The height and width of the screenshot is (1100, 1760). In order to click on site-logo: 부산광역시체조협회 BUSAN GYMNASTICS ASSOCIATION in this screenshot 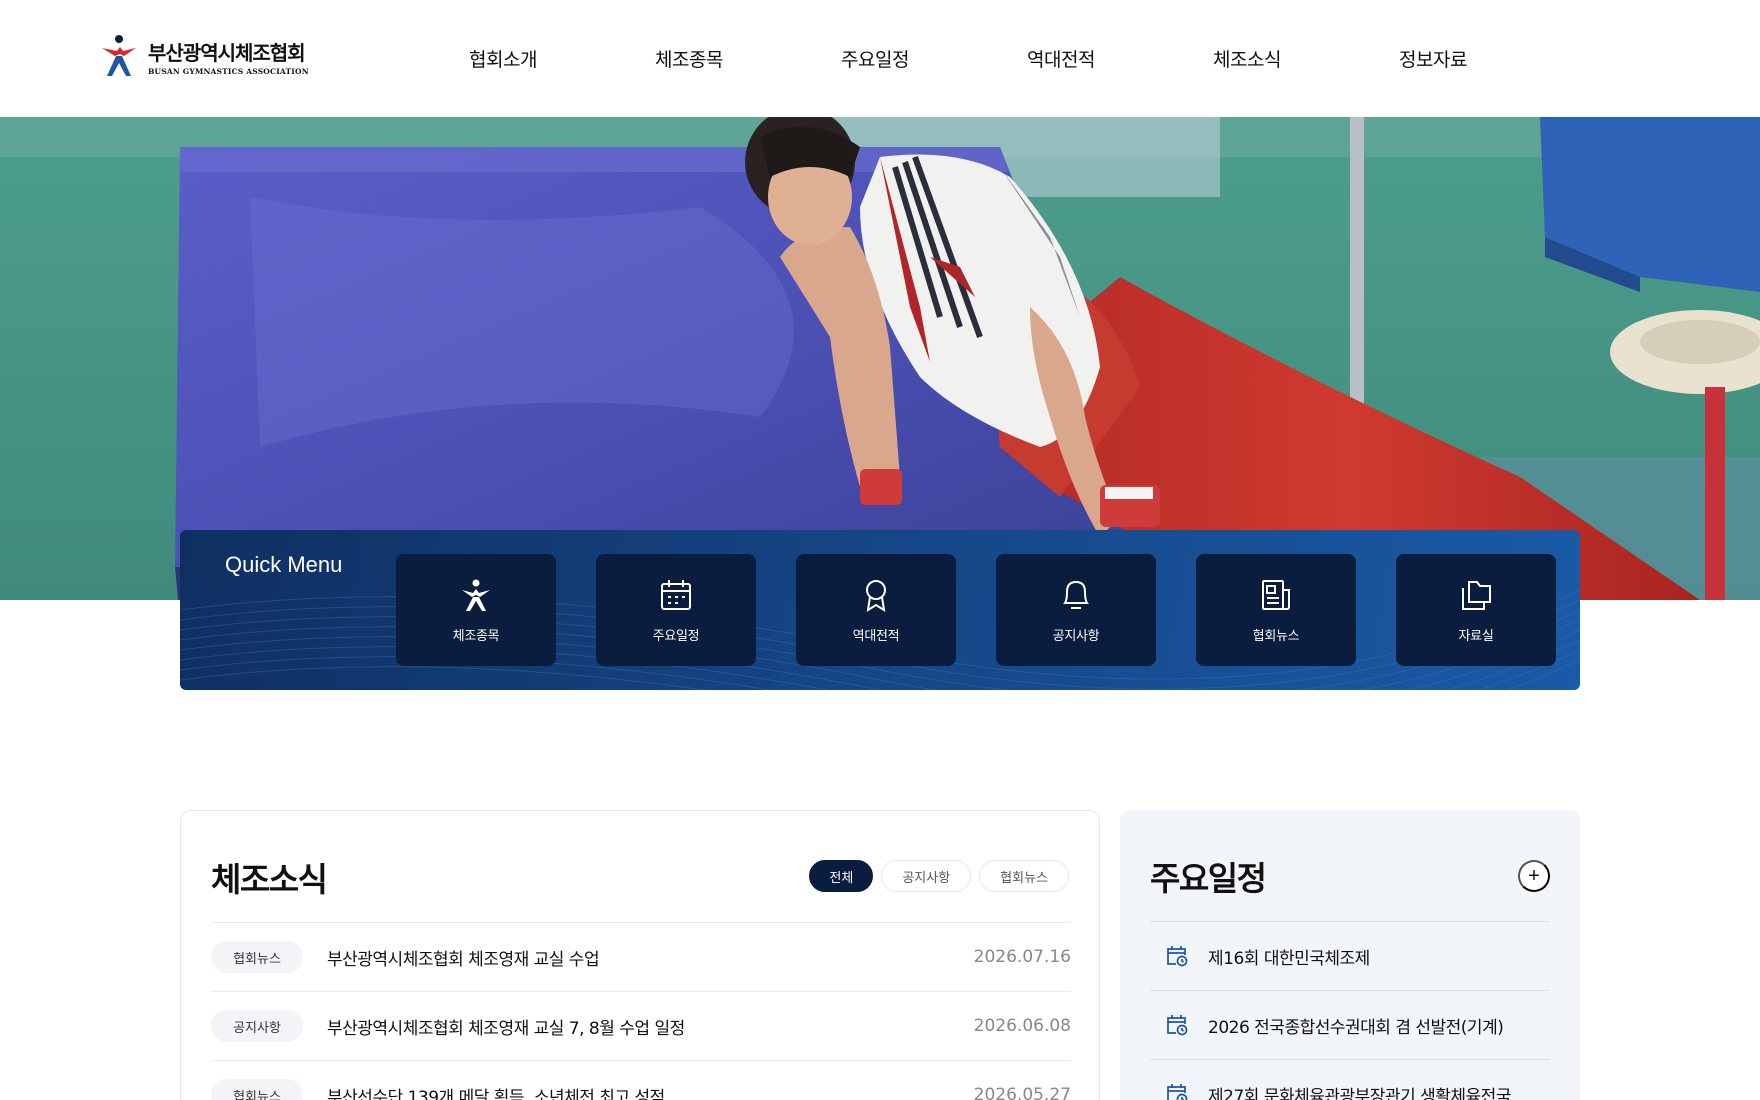, I will do `click(204, 56)`.